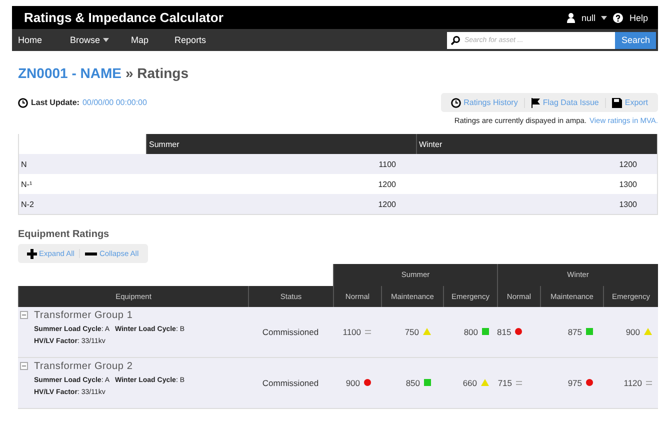 Image resolution: width=666 pixels, height=421 pixels. What do you see at coordinates (82, 204) in the screenshot?
I see `table-cell: N-2` at bounding box center [82, 204].